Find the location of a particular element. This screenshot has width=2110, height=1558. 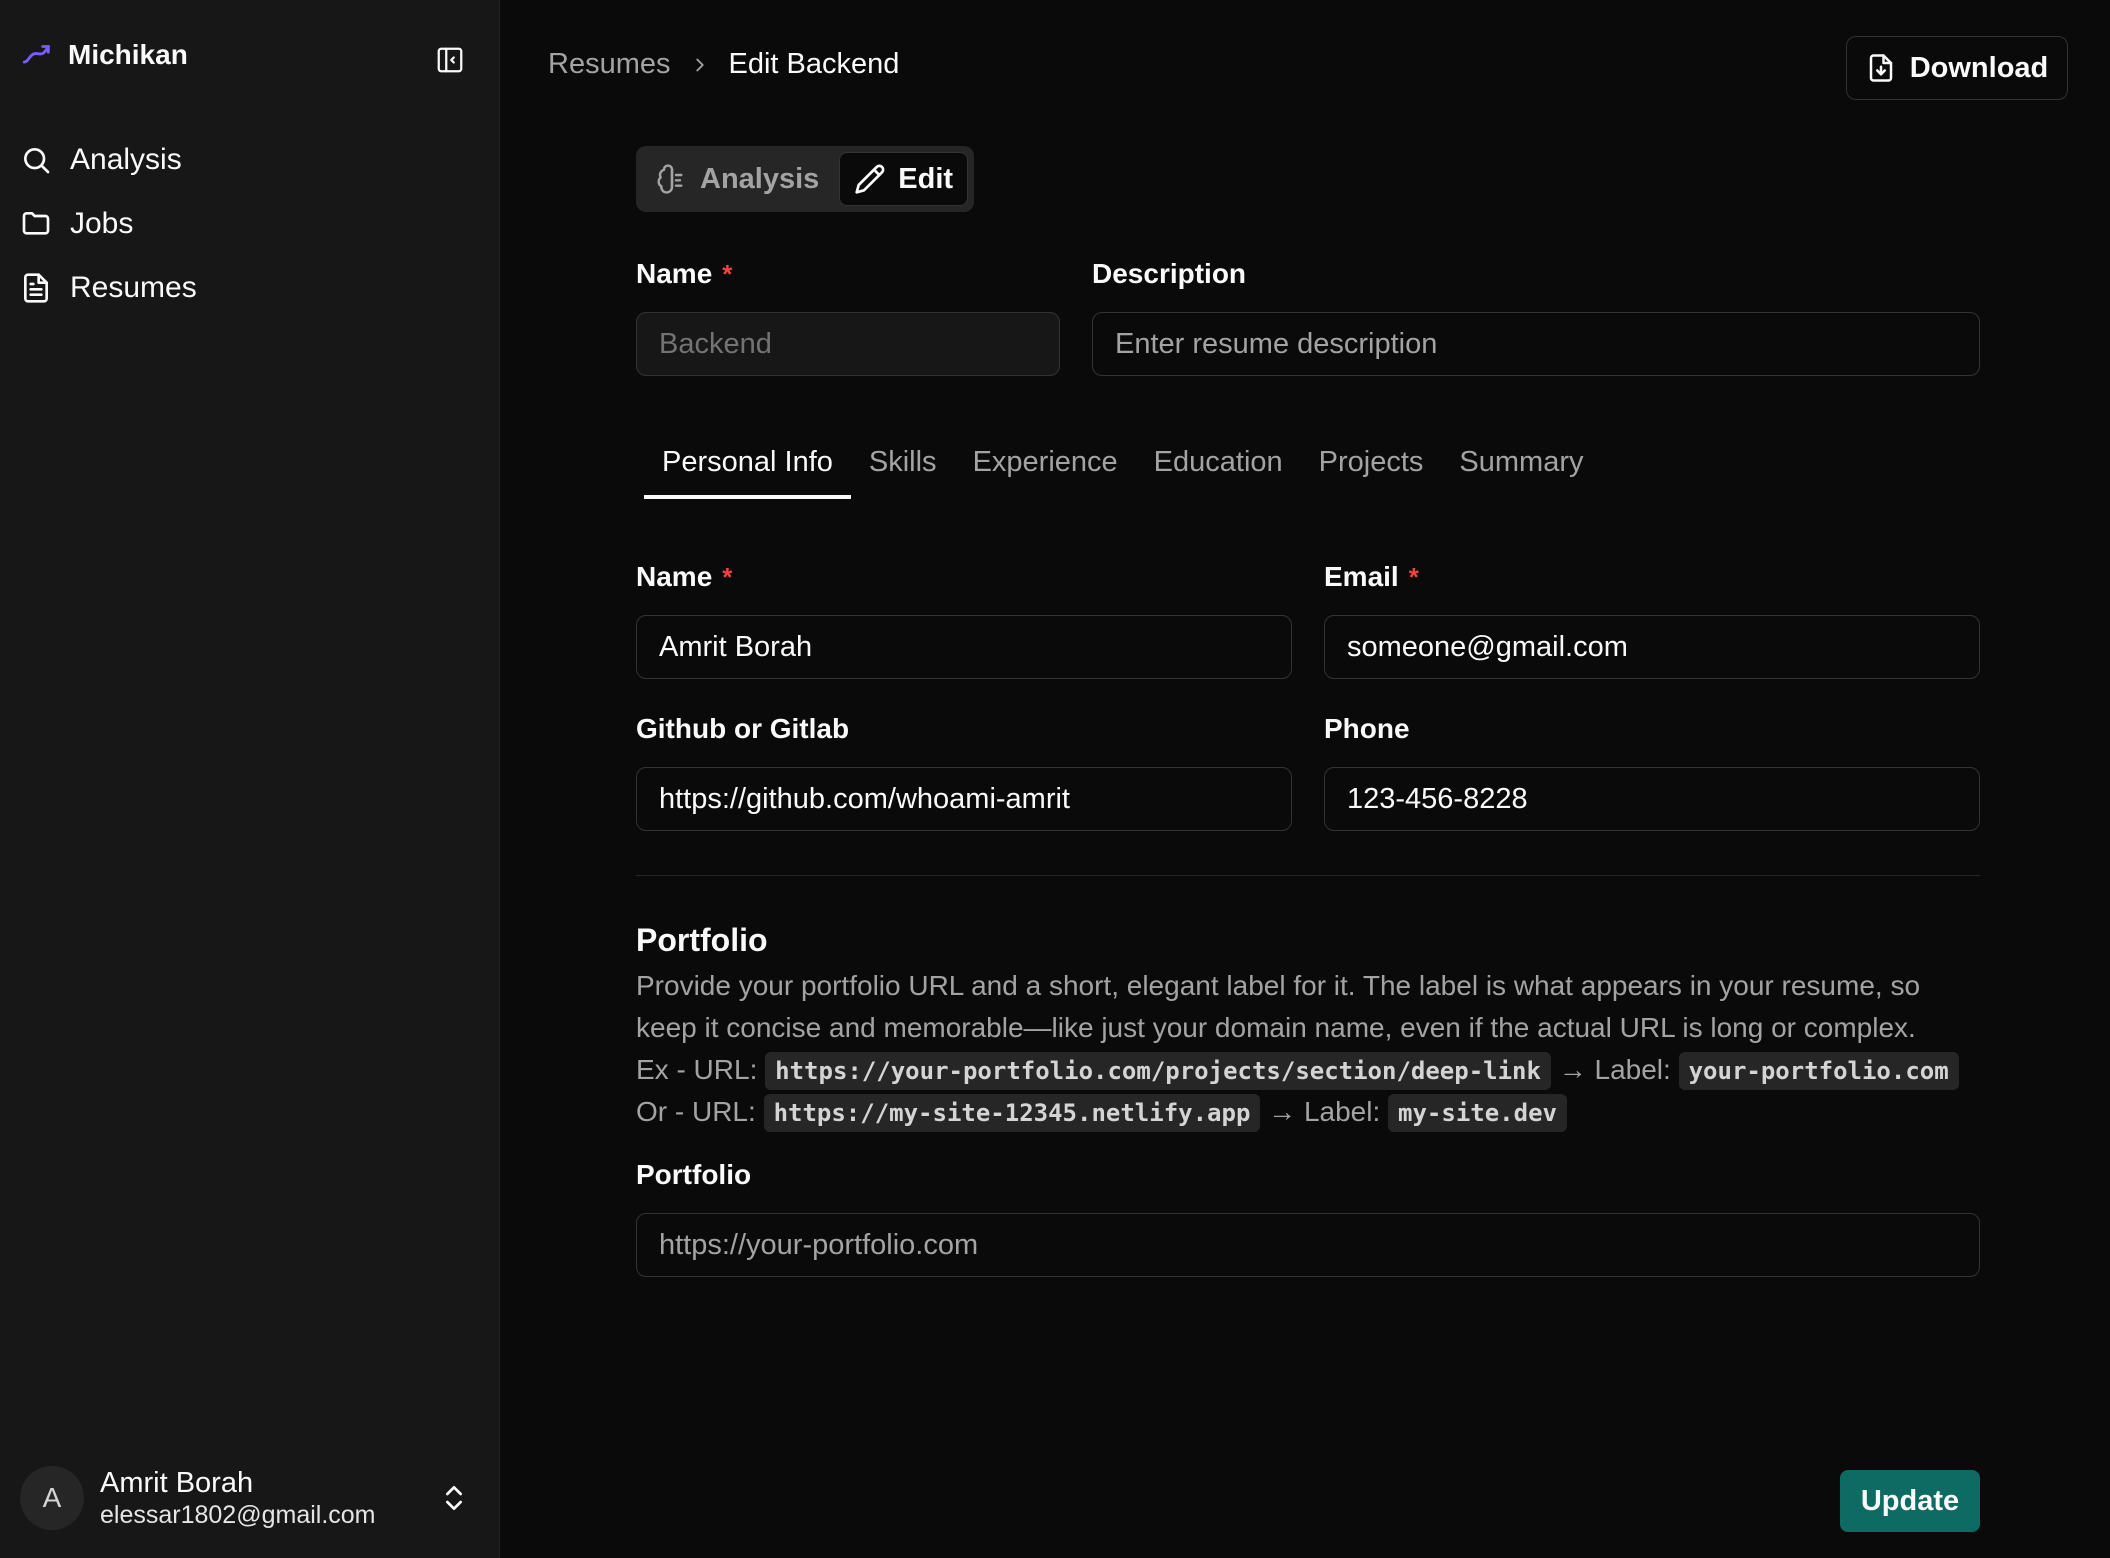

alt-example-arrow-label: → Label: is located at coordinates (1324, 1111).